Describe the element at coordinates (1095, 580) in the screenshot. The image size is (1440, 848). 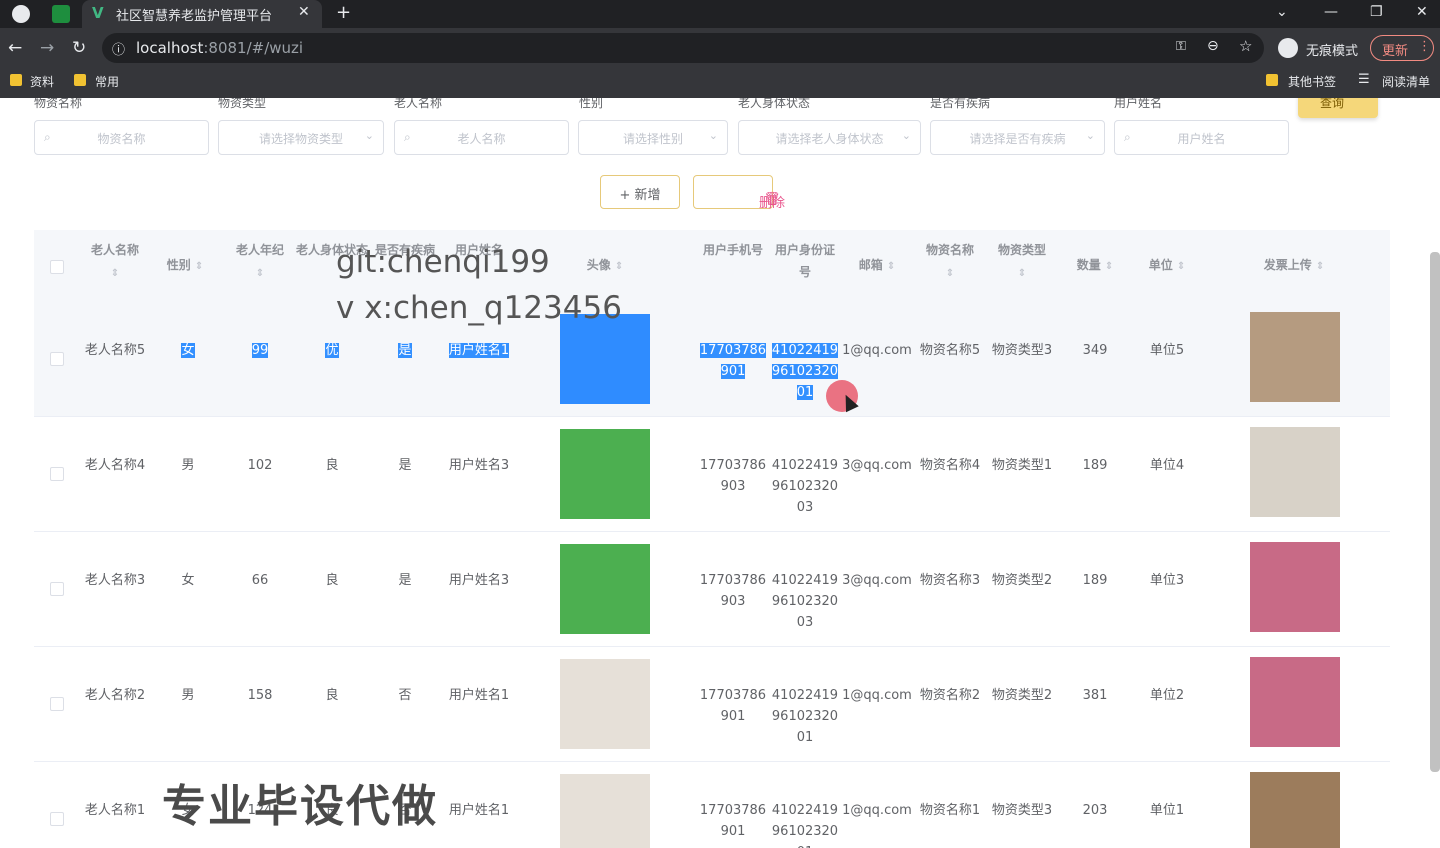
I see `cell-qty: 189` at that location.